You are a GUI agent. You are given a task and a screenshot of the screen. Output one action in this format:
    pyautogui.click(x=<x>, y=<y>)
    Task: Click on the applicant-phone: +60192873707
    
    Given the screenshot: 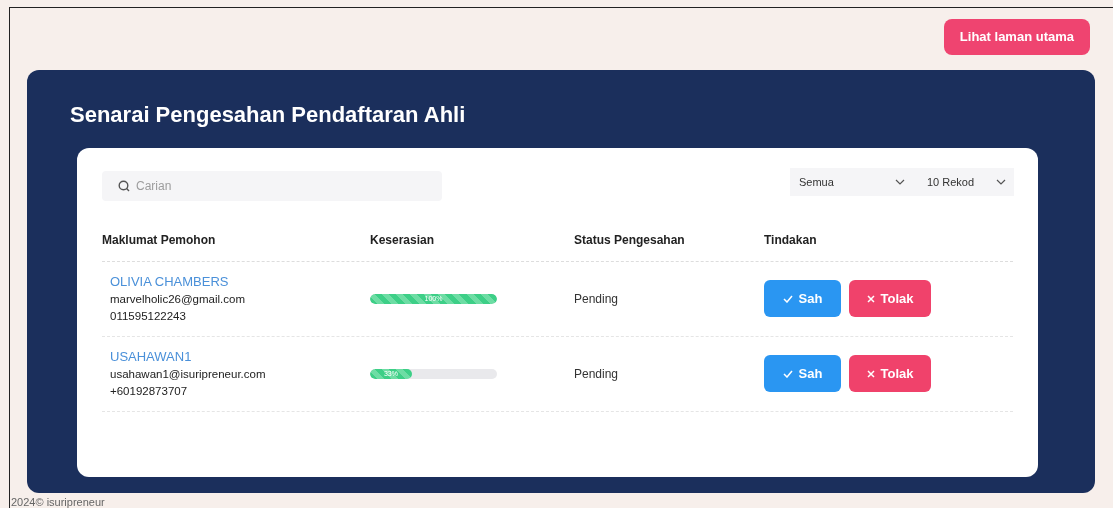 What is the action you would take?
    pyautogui.click(x=149, y=391)
    